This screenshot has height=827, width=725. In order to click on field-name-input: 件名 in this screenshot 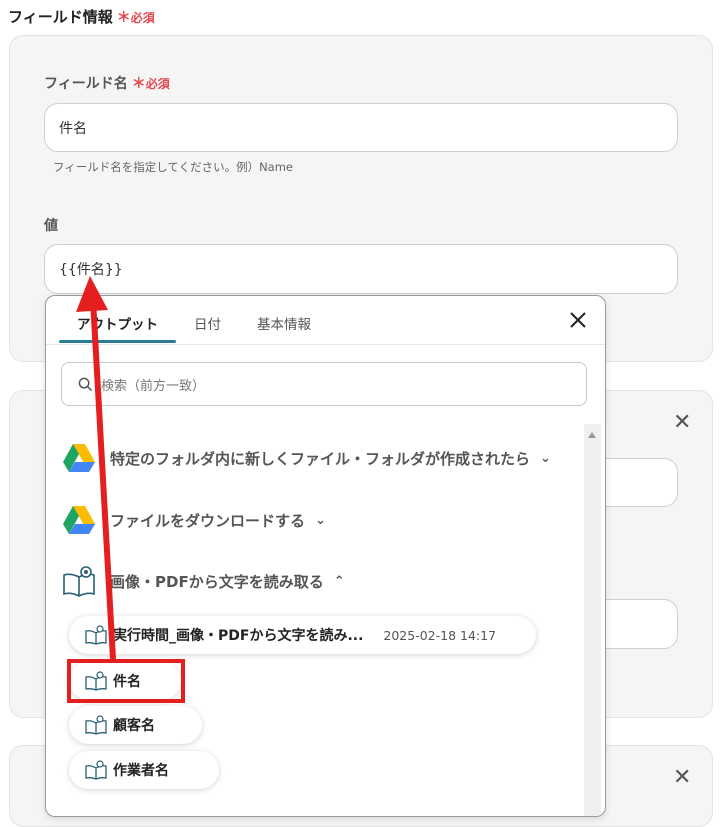, I will do `click(361, 127)`.